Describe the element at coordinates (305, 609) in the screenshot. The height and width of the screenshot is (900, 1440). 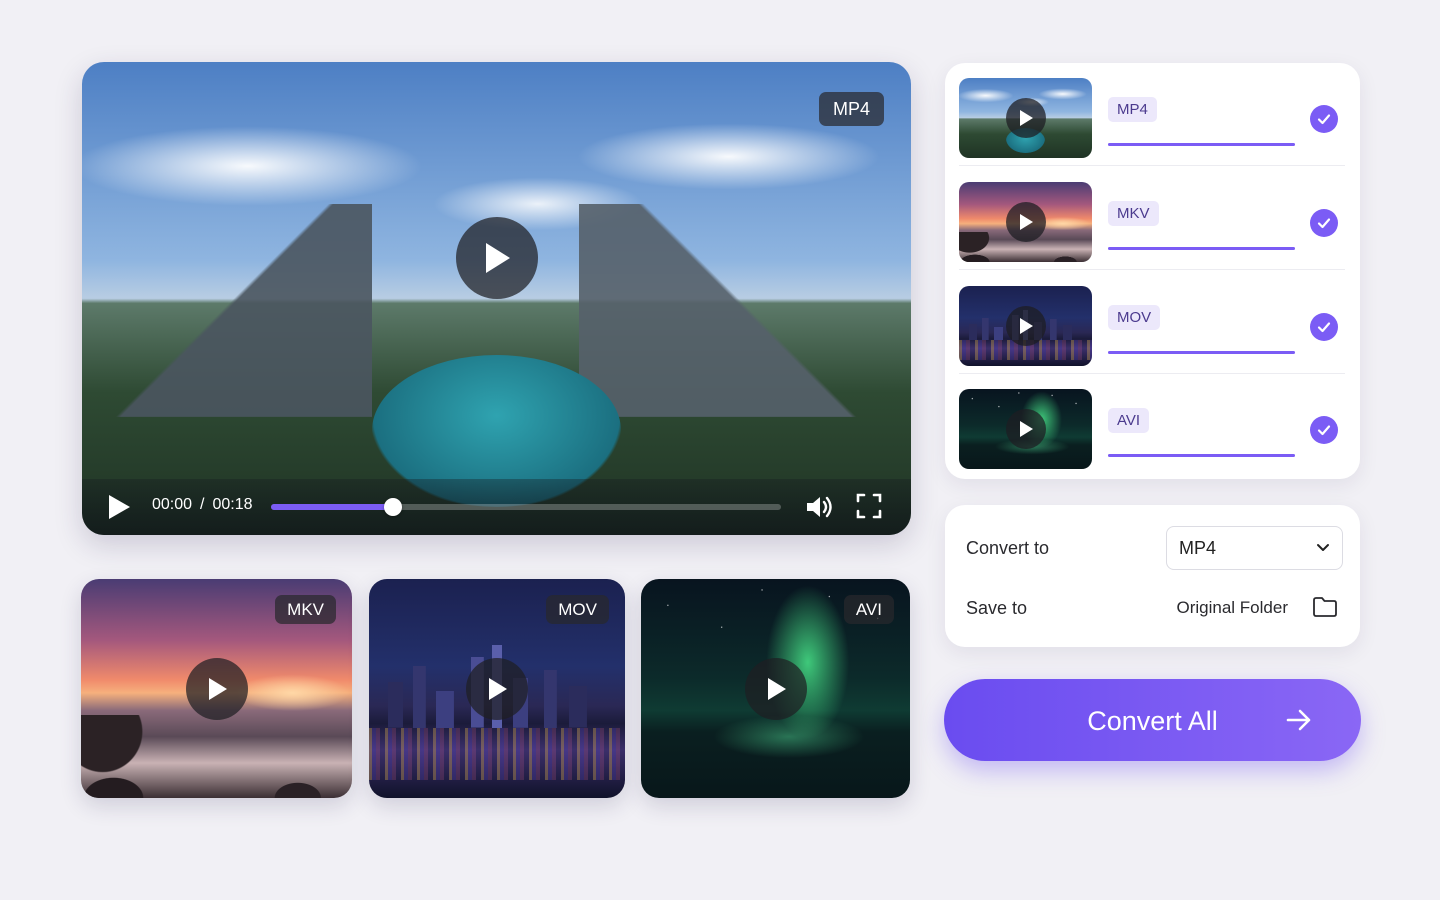
I see `format-badge: MKV` at that location.